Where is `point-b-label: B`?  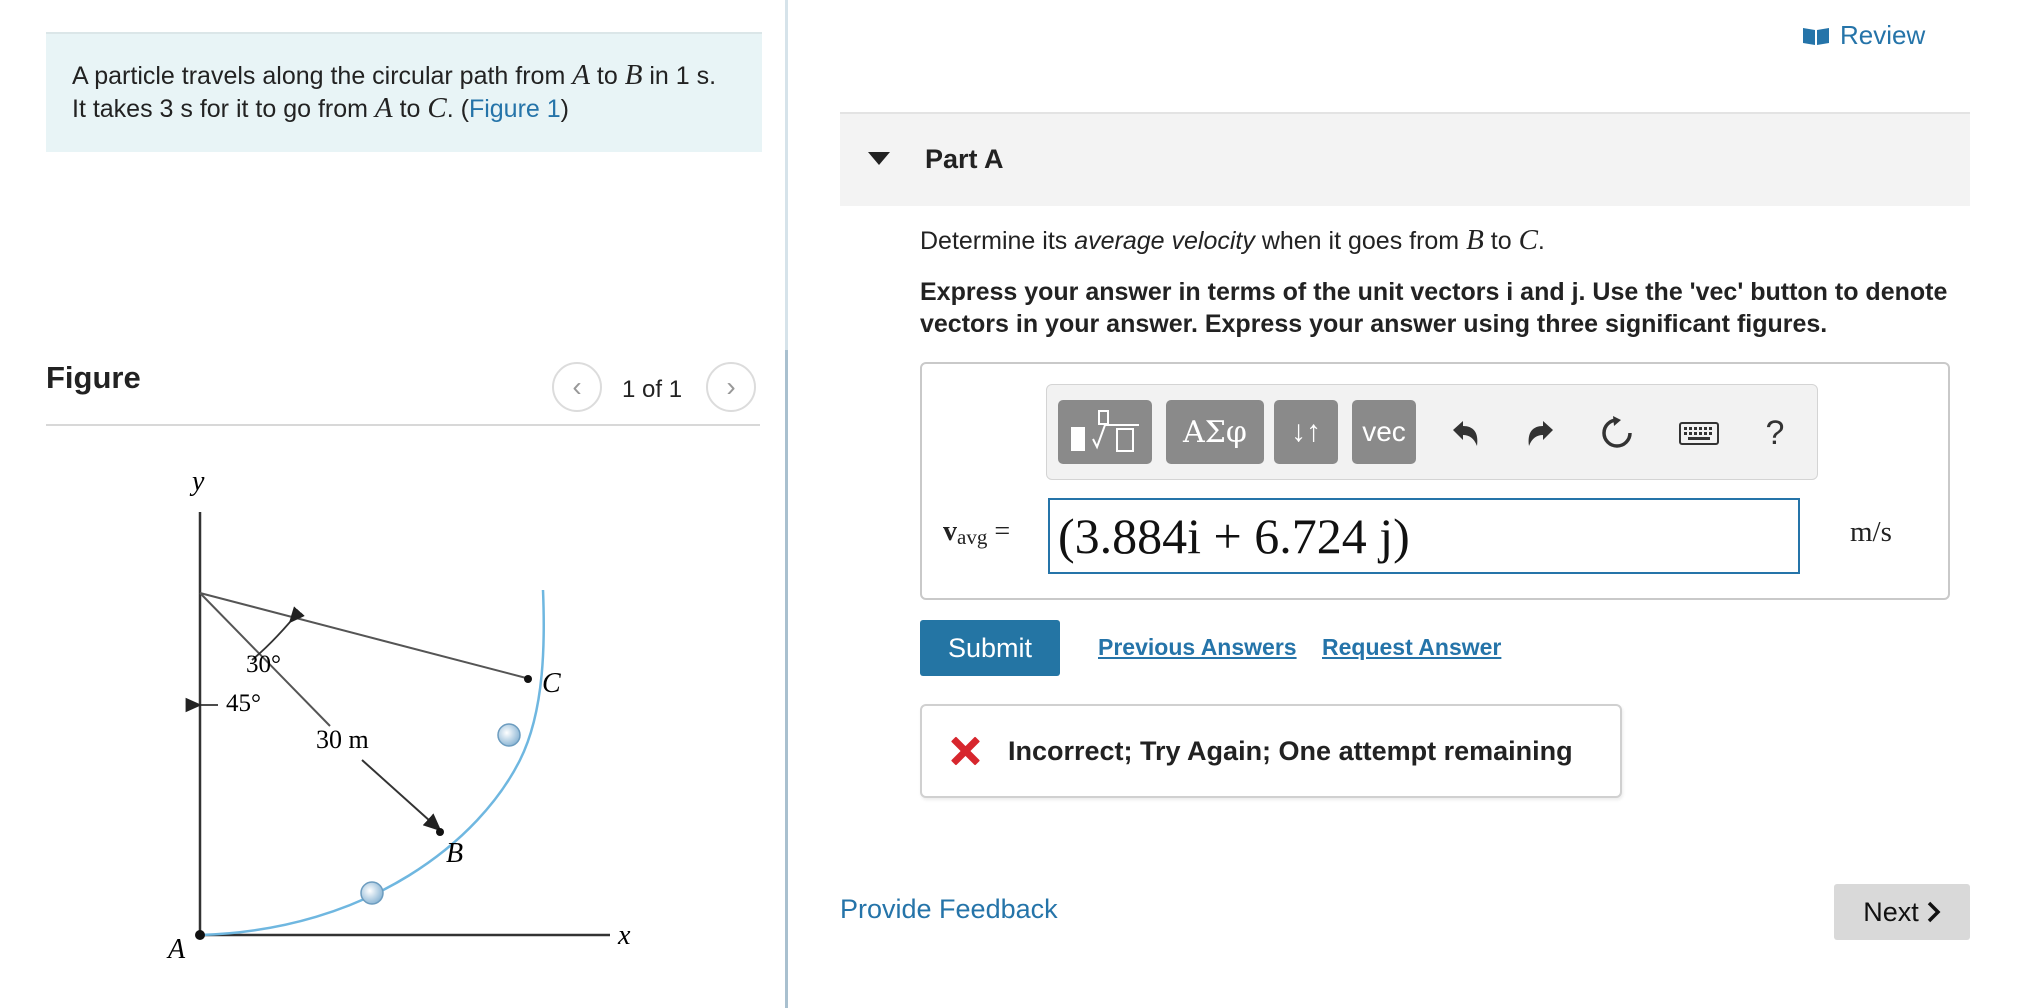
point-b-label: B is located at coordinates (454, 853).